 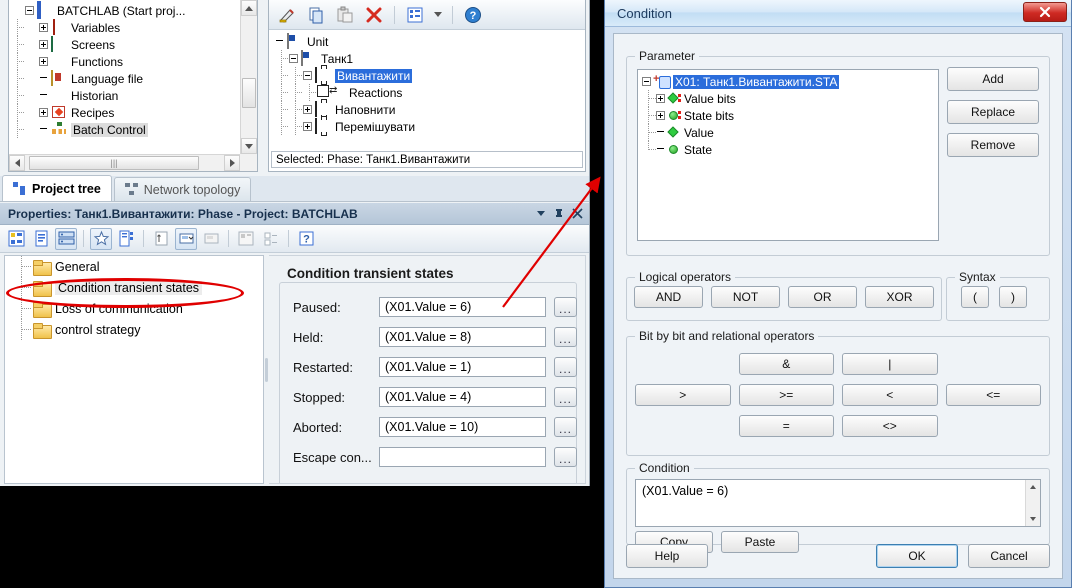 What do you see at coordinates (41, 239) in the screenshot?
I see `properties-document-icon` at bounding box center [41, 239].